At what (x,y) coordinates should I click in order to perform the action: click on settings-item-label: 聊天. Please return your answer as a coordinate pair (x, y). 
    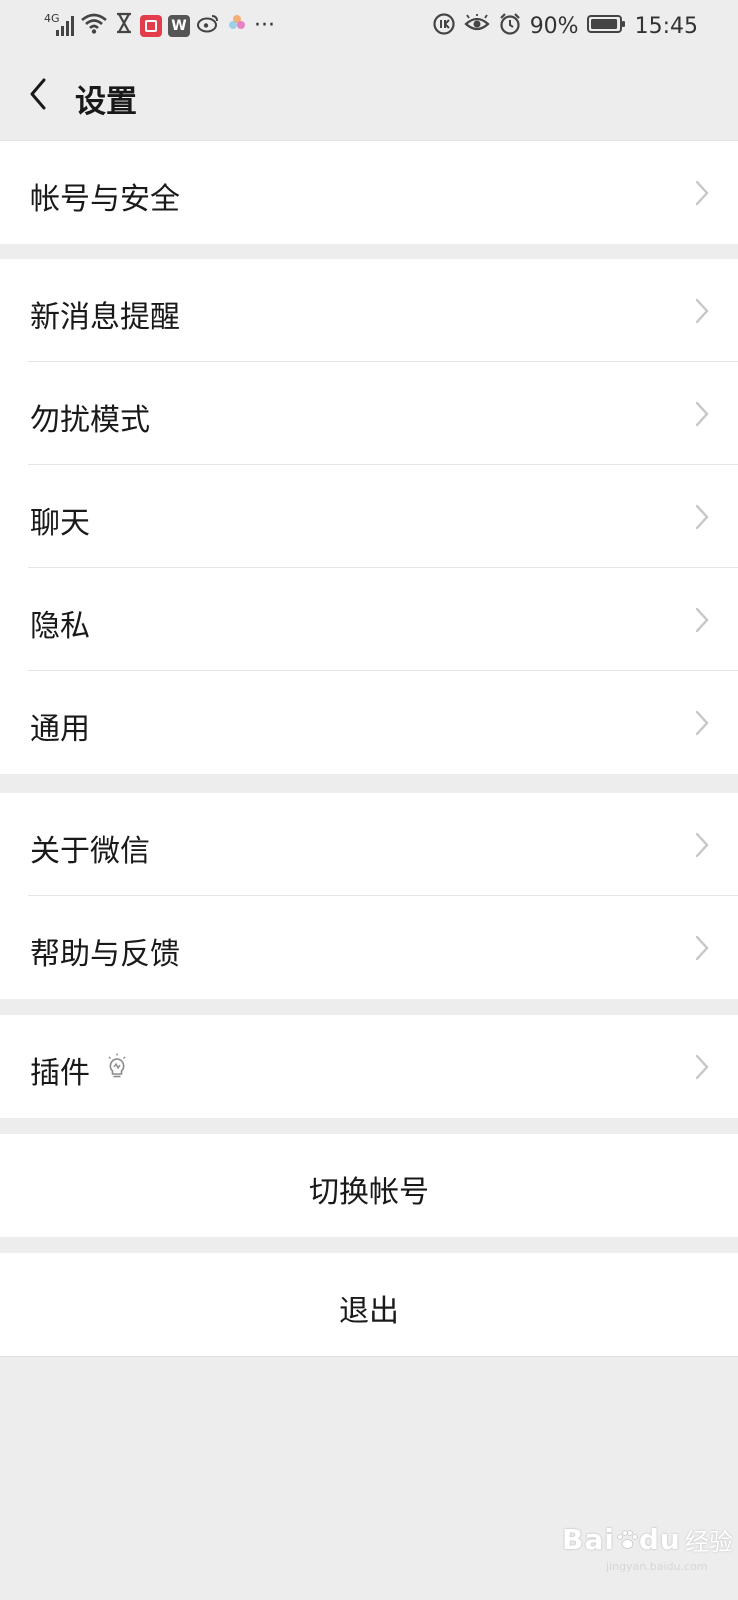
    Looking at the image, I should click on (60, 523).